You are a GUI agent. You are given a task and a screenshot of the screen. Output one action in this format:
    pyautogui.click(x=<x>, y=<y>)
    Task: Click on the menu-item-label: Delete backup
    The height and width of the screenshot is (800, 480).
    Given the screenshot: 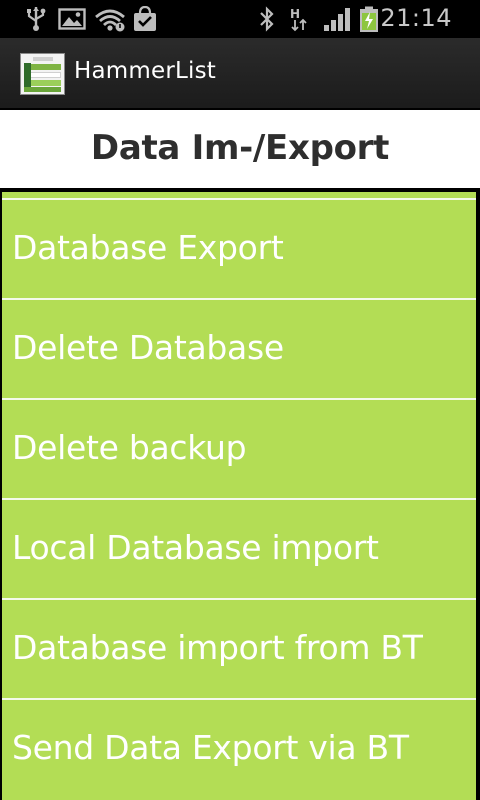 What is the action you would take?
    pyautogui.click(x=129, y=447)
    